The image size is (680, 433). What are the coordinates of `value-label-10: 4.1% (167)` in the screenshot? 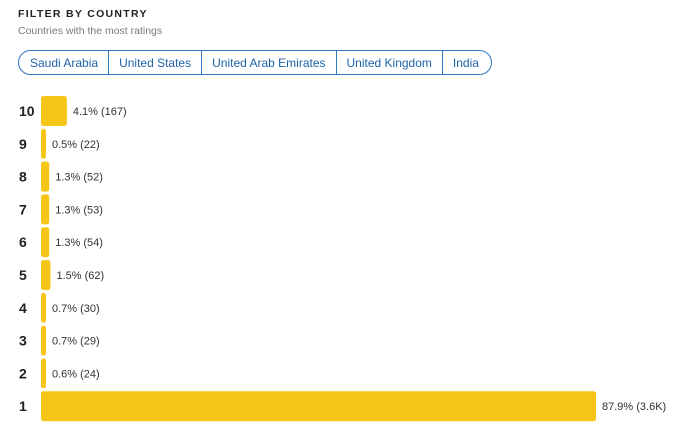 It's located at (100, 112).